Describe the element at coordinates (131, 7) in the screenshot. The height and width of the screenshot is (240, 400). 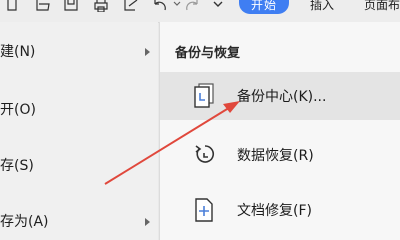
I see `export-pdf-icon` at that location.